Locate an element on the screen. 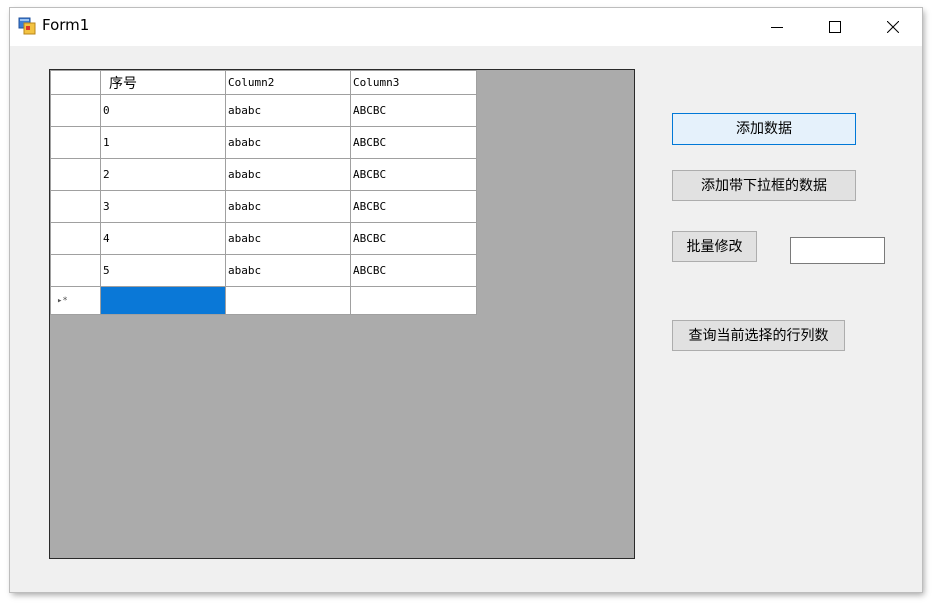  table-row: 5 ababc ABCBC is located at coordinates (263, 270).